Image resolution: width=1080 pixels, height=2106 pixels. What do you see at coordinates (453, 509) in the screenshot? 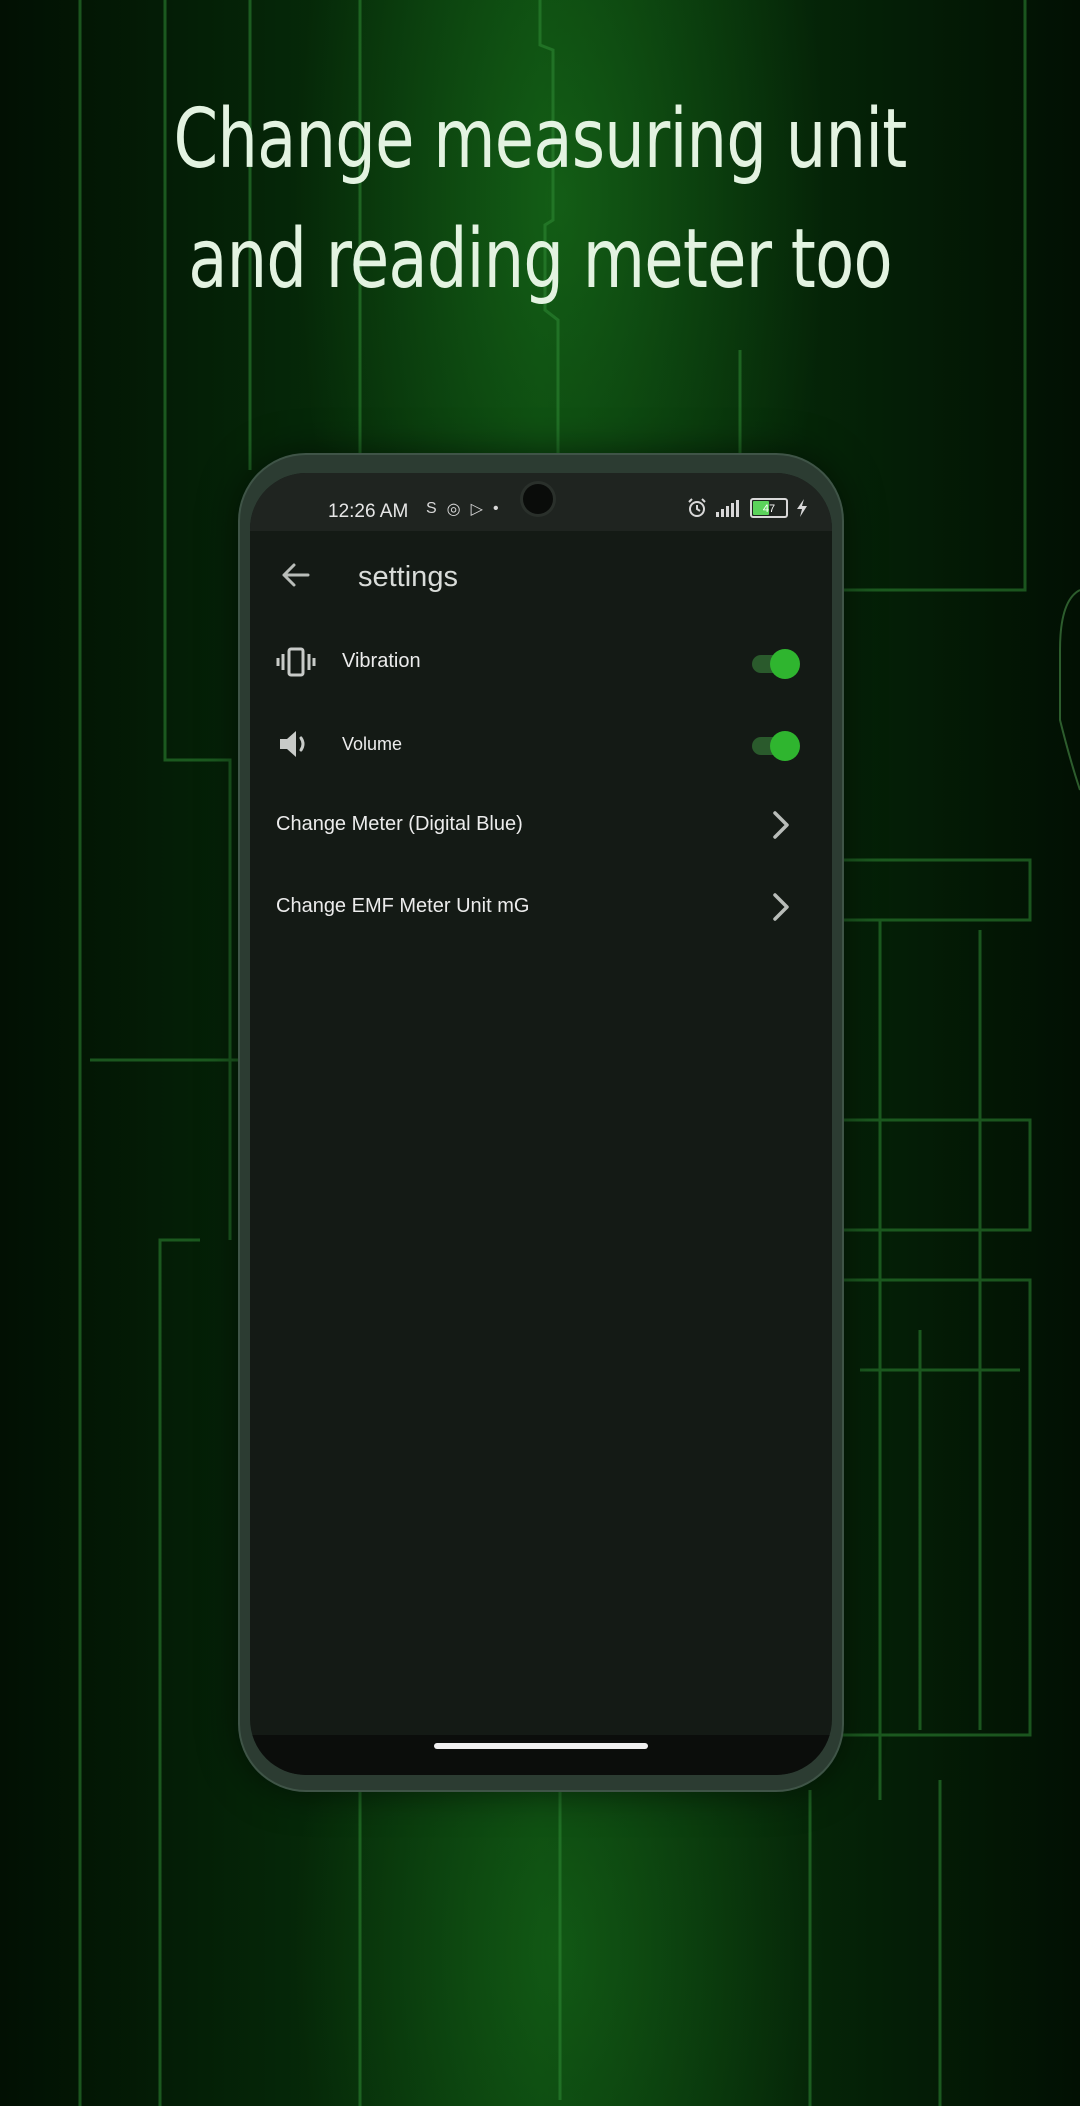
I see `instagram-icon: ◎` at bounding box center [453, 509].